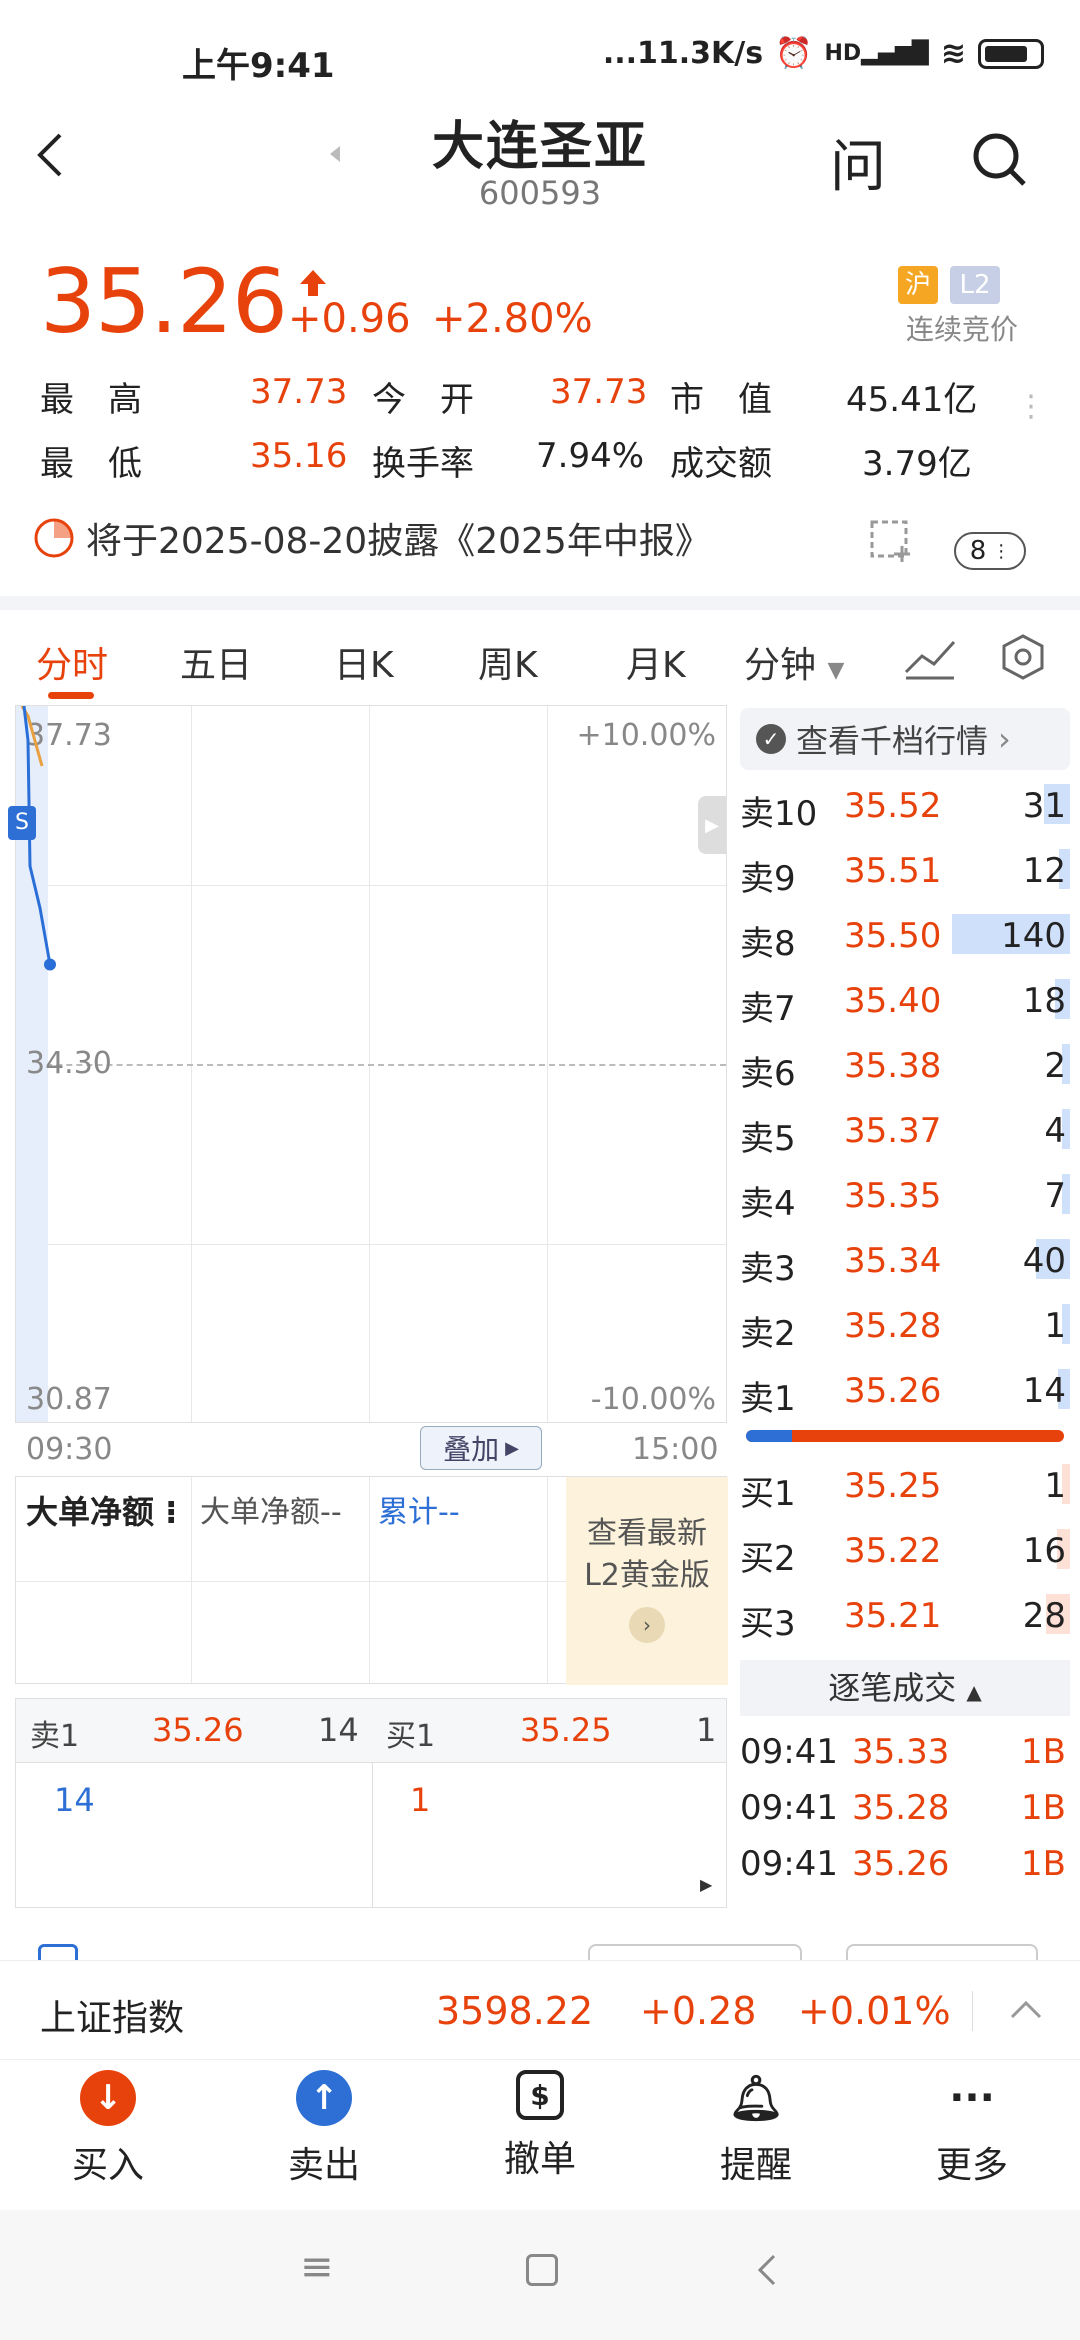  What do you see at coordinates (905, 1326) in the screenshot?
I see `ask-row-9: 卖2 35.28 1` at bounding box center [905, 1326].